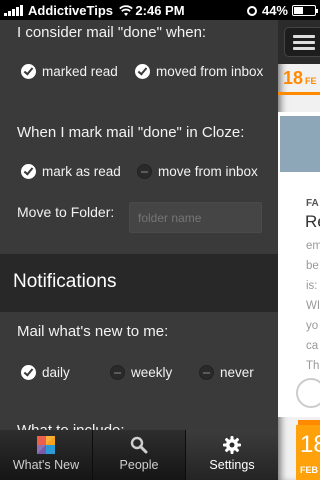  Describe the element at coordinates (237, 372) in the screenshot. I see `option-label: never` at that location.